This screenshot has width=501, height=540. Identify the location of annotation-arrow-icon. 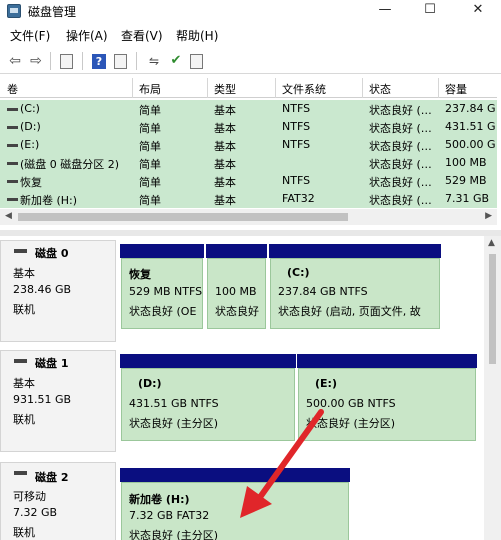
(282, 463).